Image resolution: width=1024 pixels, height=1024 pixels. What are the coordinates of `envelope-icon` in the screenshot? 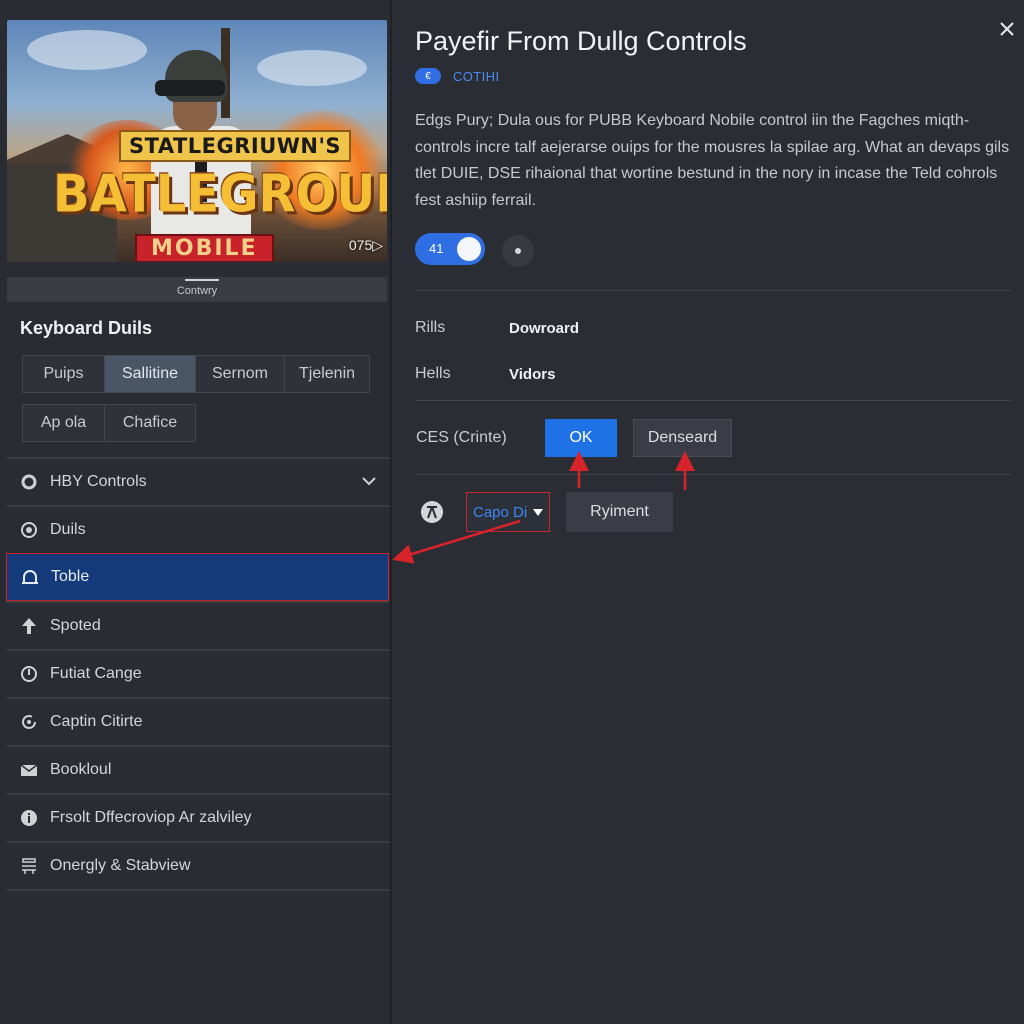 It's located at (29, 770).